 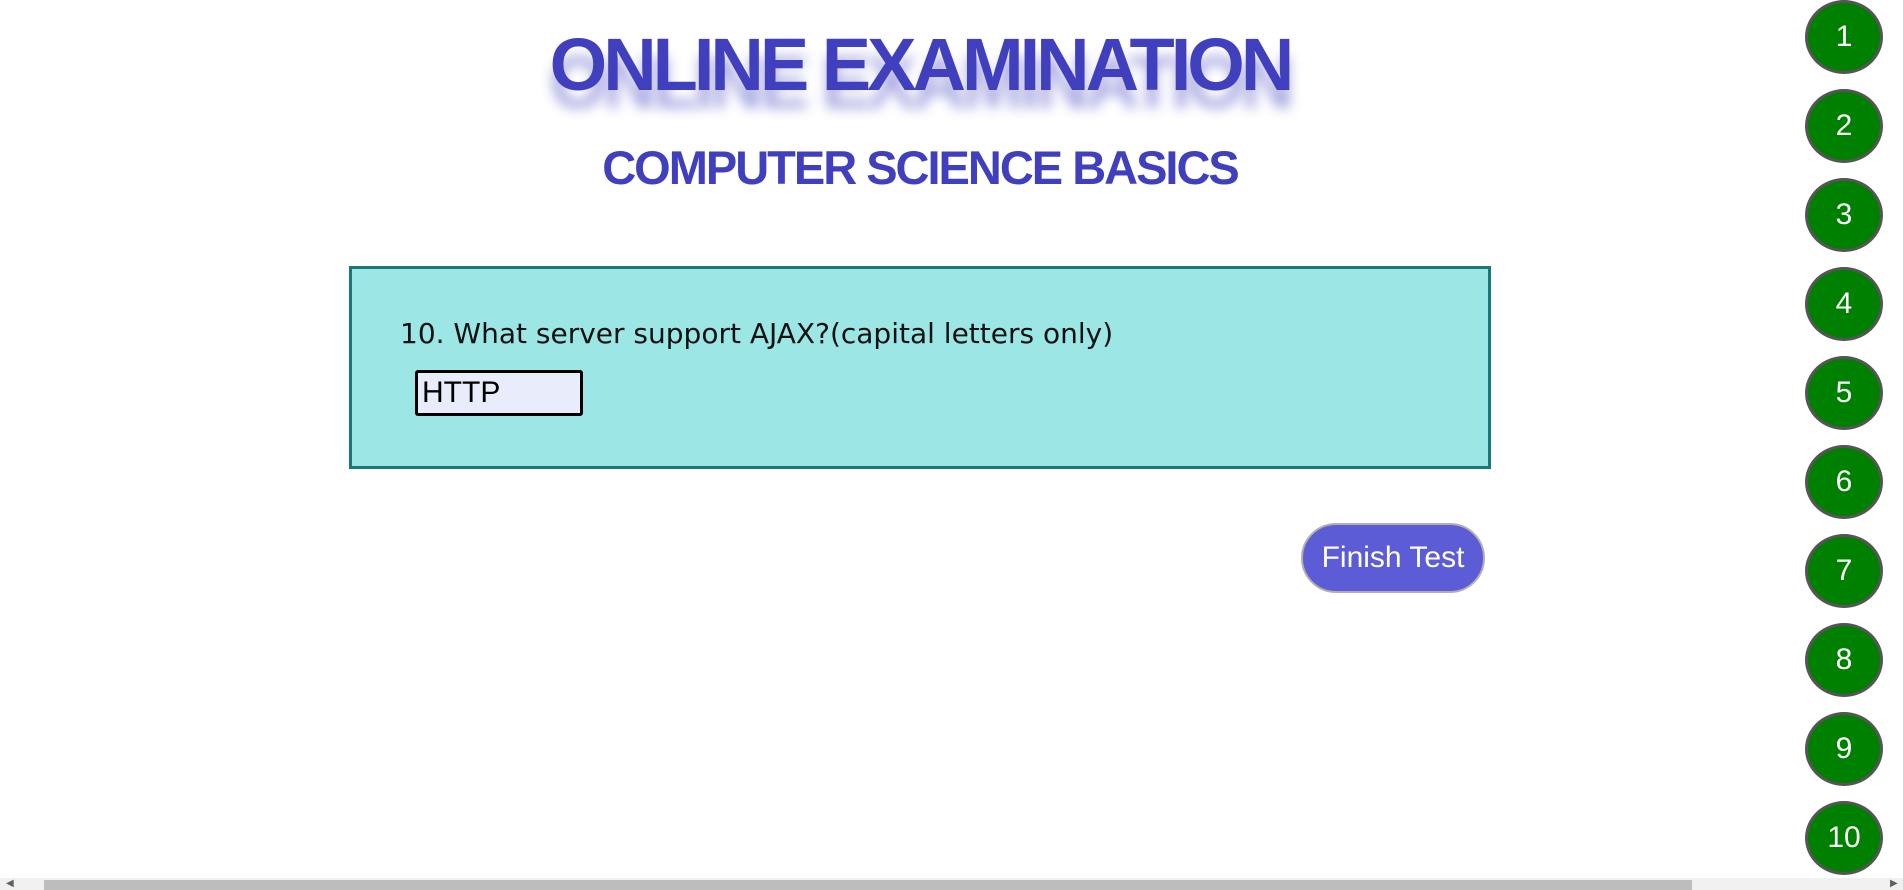 What do you see at coordinates (1844, 439) in the screenshot?
I see `question-nav: 1 2 3 4 5 6 7 8 9 10` at bounding box center [1844, 439].